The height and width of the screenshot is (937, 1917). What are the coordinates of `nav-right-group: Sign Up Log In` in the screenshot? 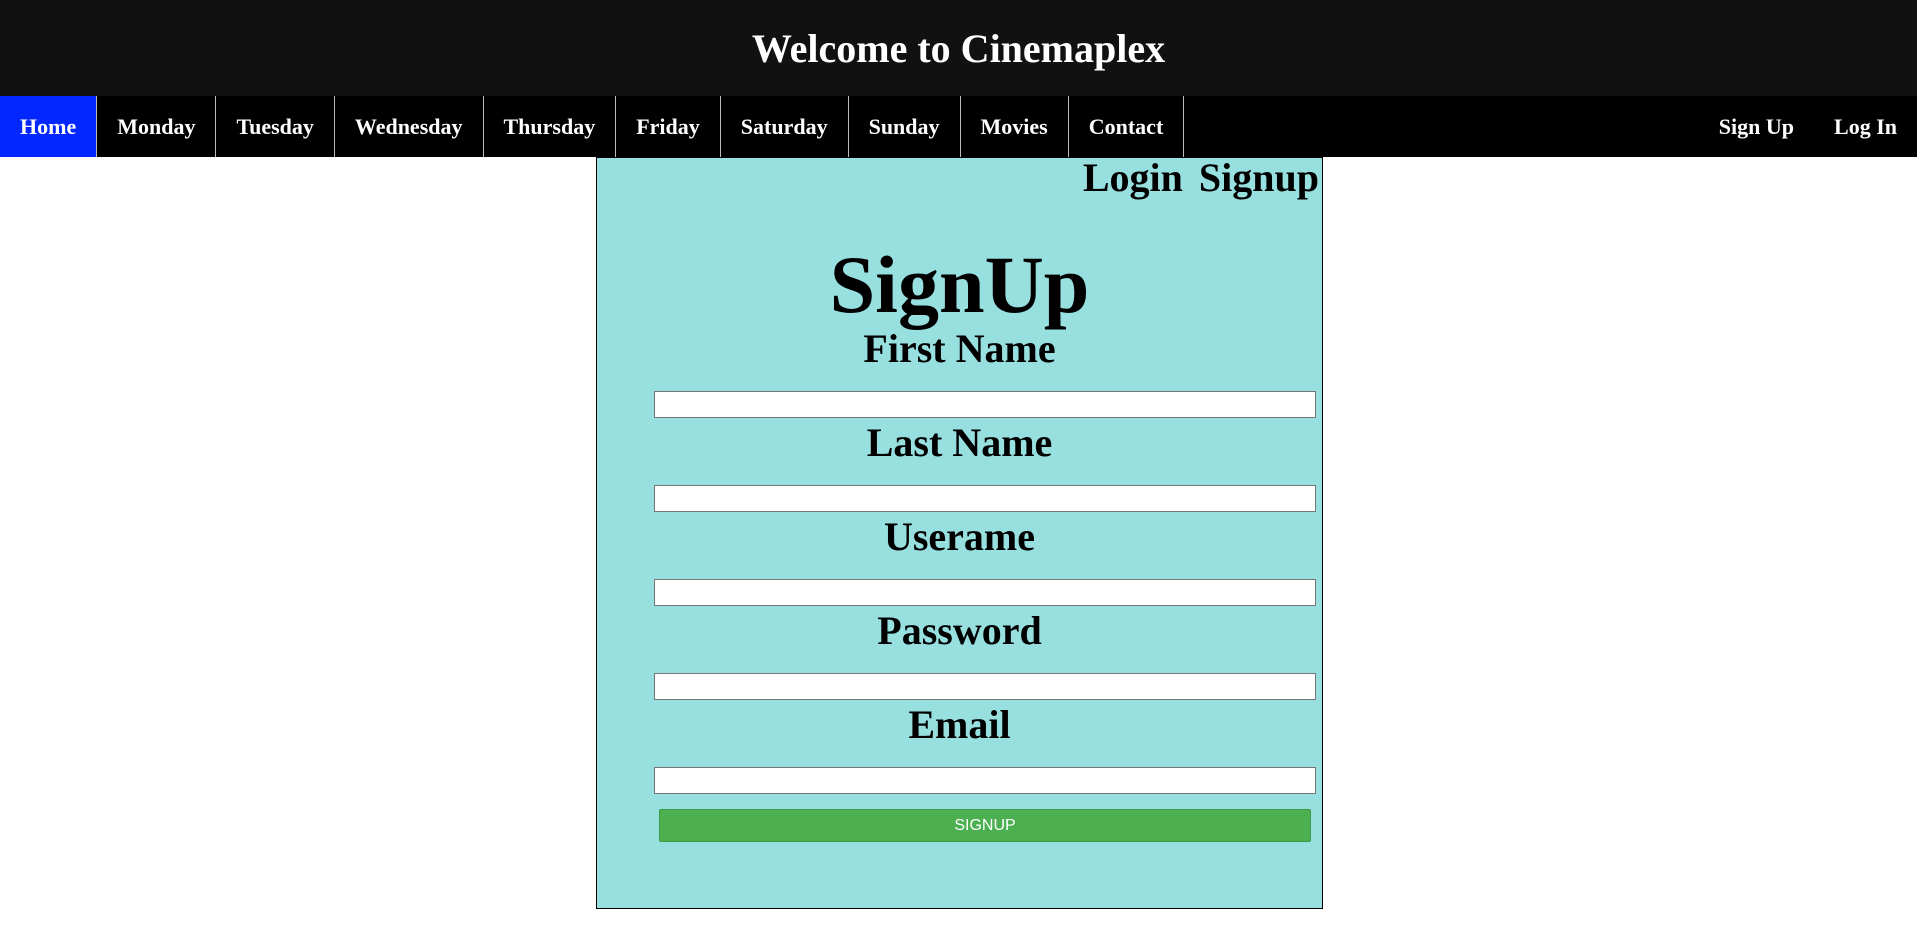 It's located at (1808, 126).